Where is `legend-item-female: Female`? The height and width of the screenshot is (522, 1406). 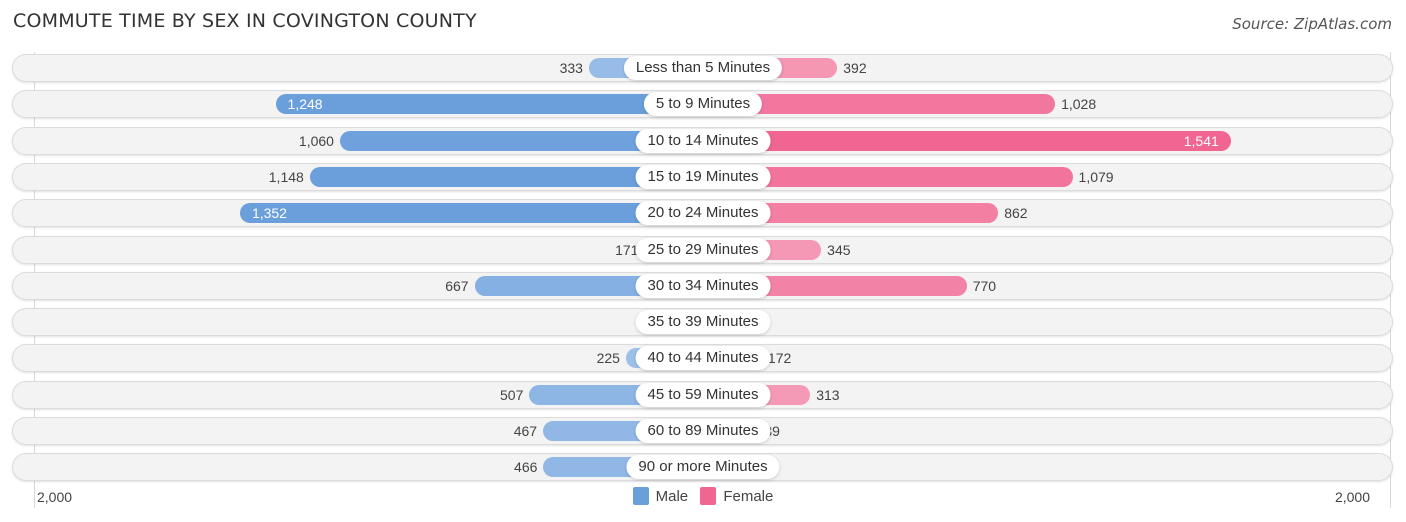
legend-item-female: Female is located at coordinates (736, 496).